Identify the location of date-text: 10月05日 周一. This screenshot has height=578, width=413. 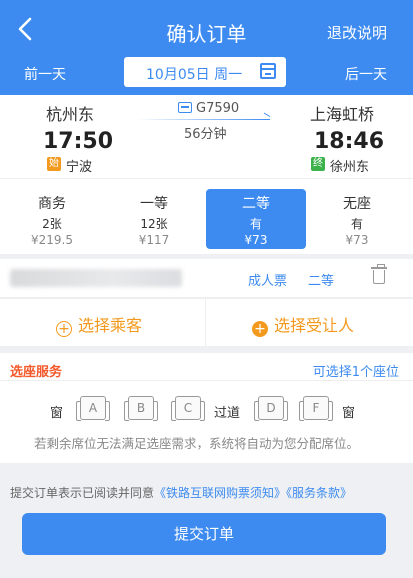
(194, 75).